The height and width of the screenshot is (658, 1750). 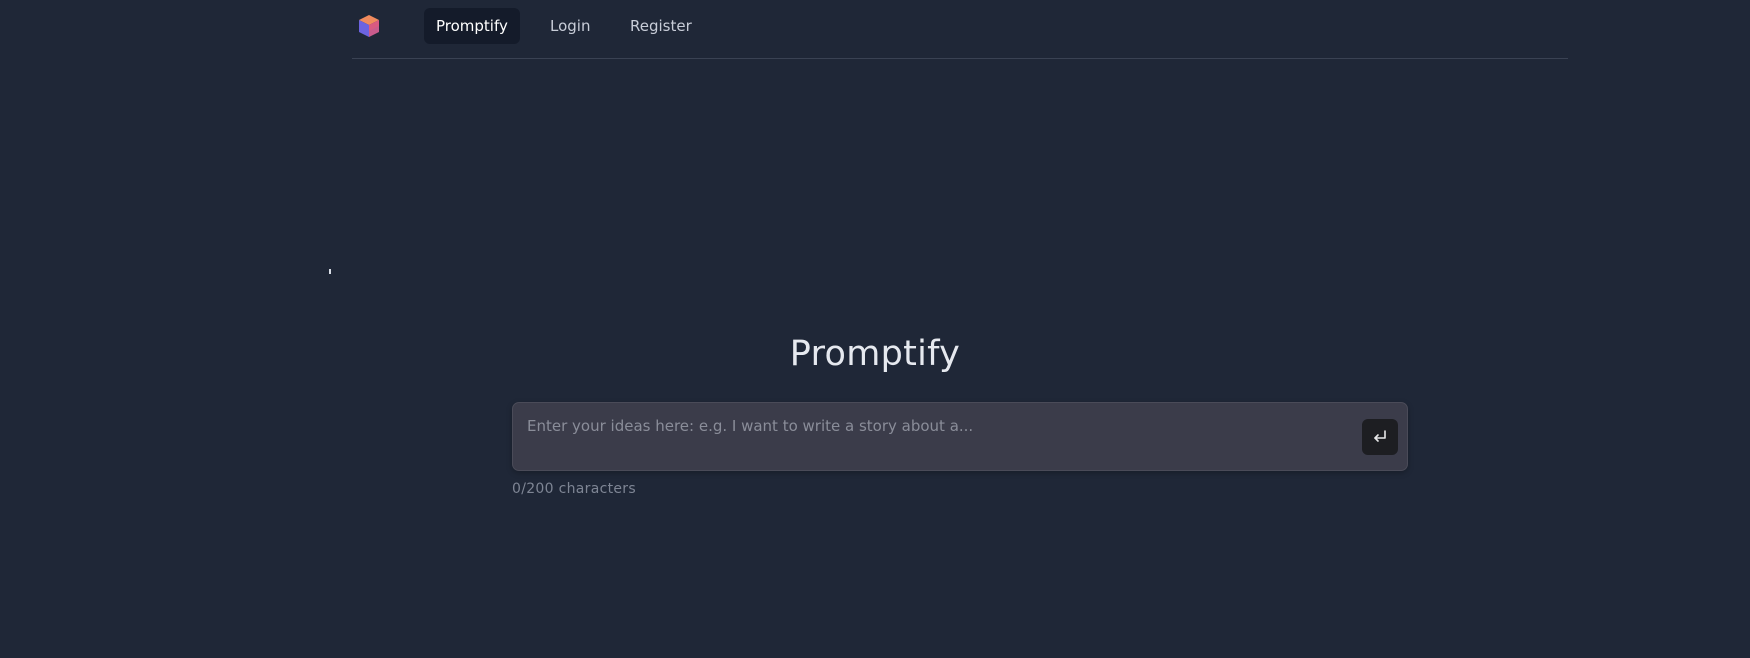 I want to click on nav-register-link: Register, so click(x=661, y=26).